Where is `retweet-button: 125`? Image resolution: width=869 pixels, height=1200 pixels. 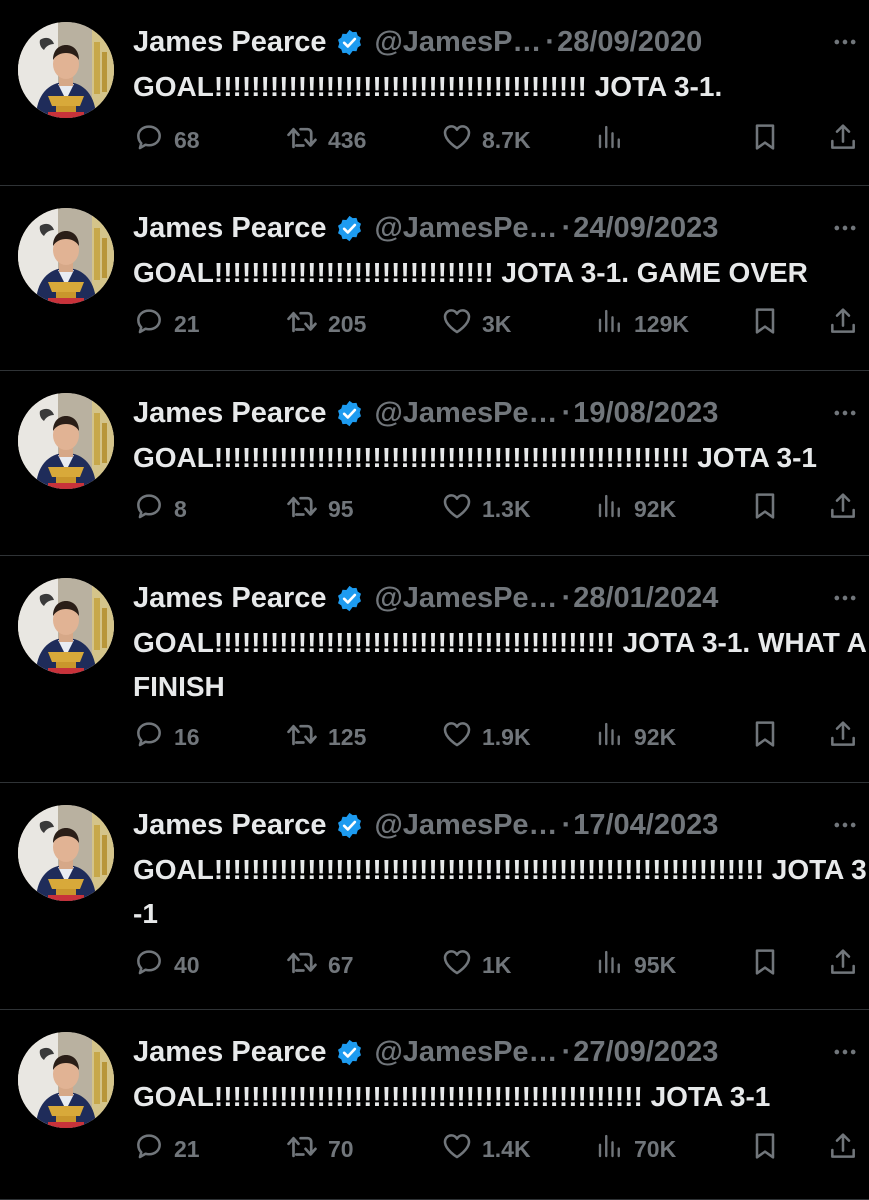 retweet-button: 125 is located at coordinates (325, 737).